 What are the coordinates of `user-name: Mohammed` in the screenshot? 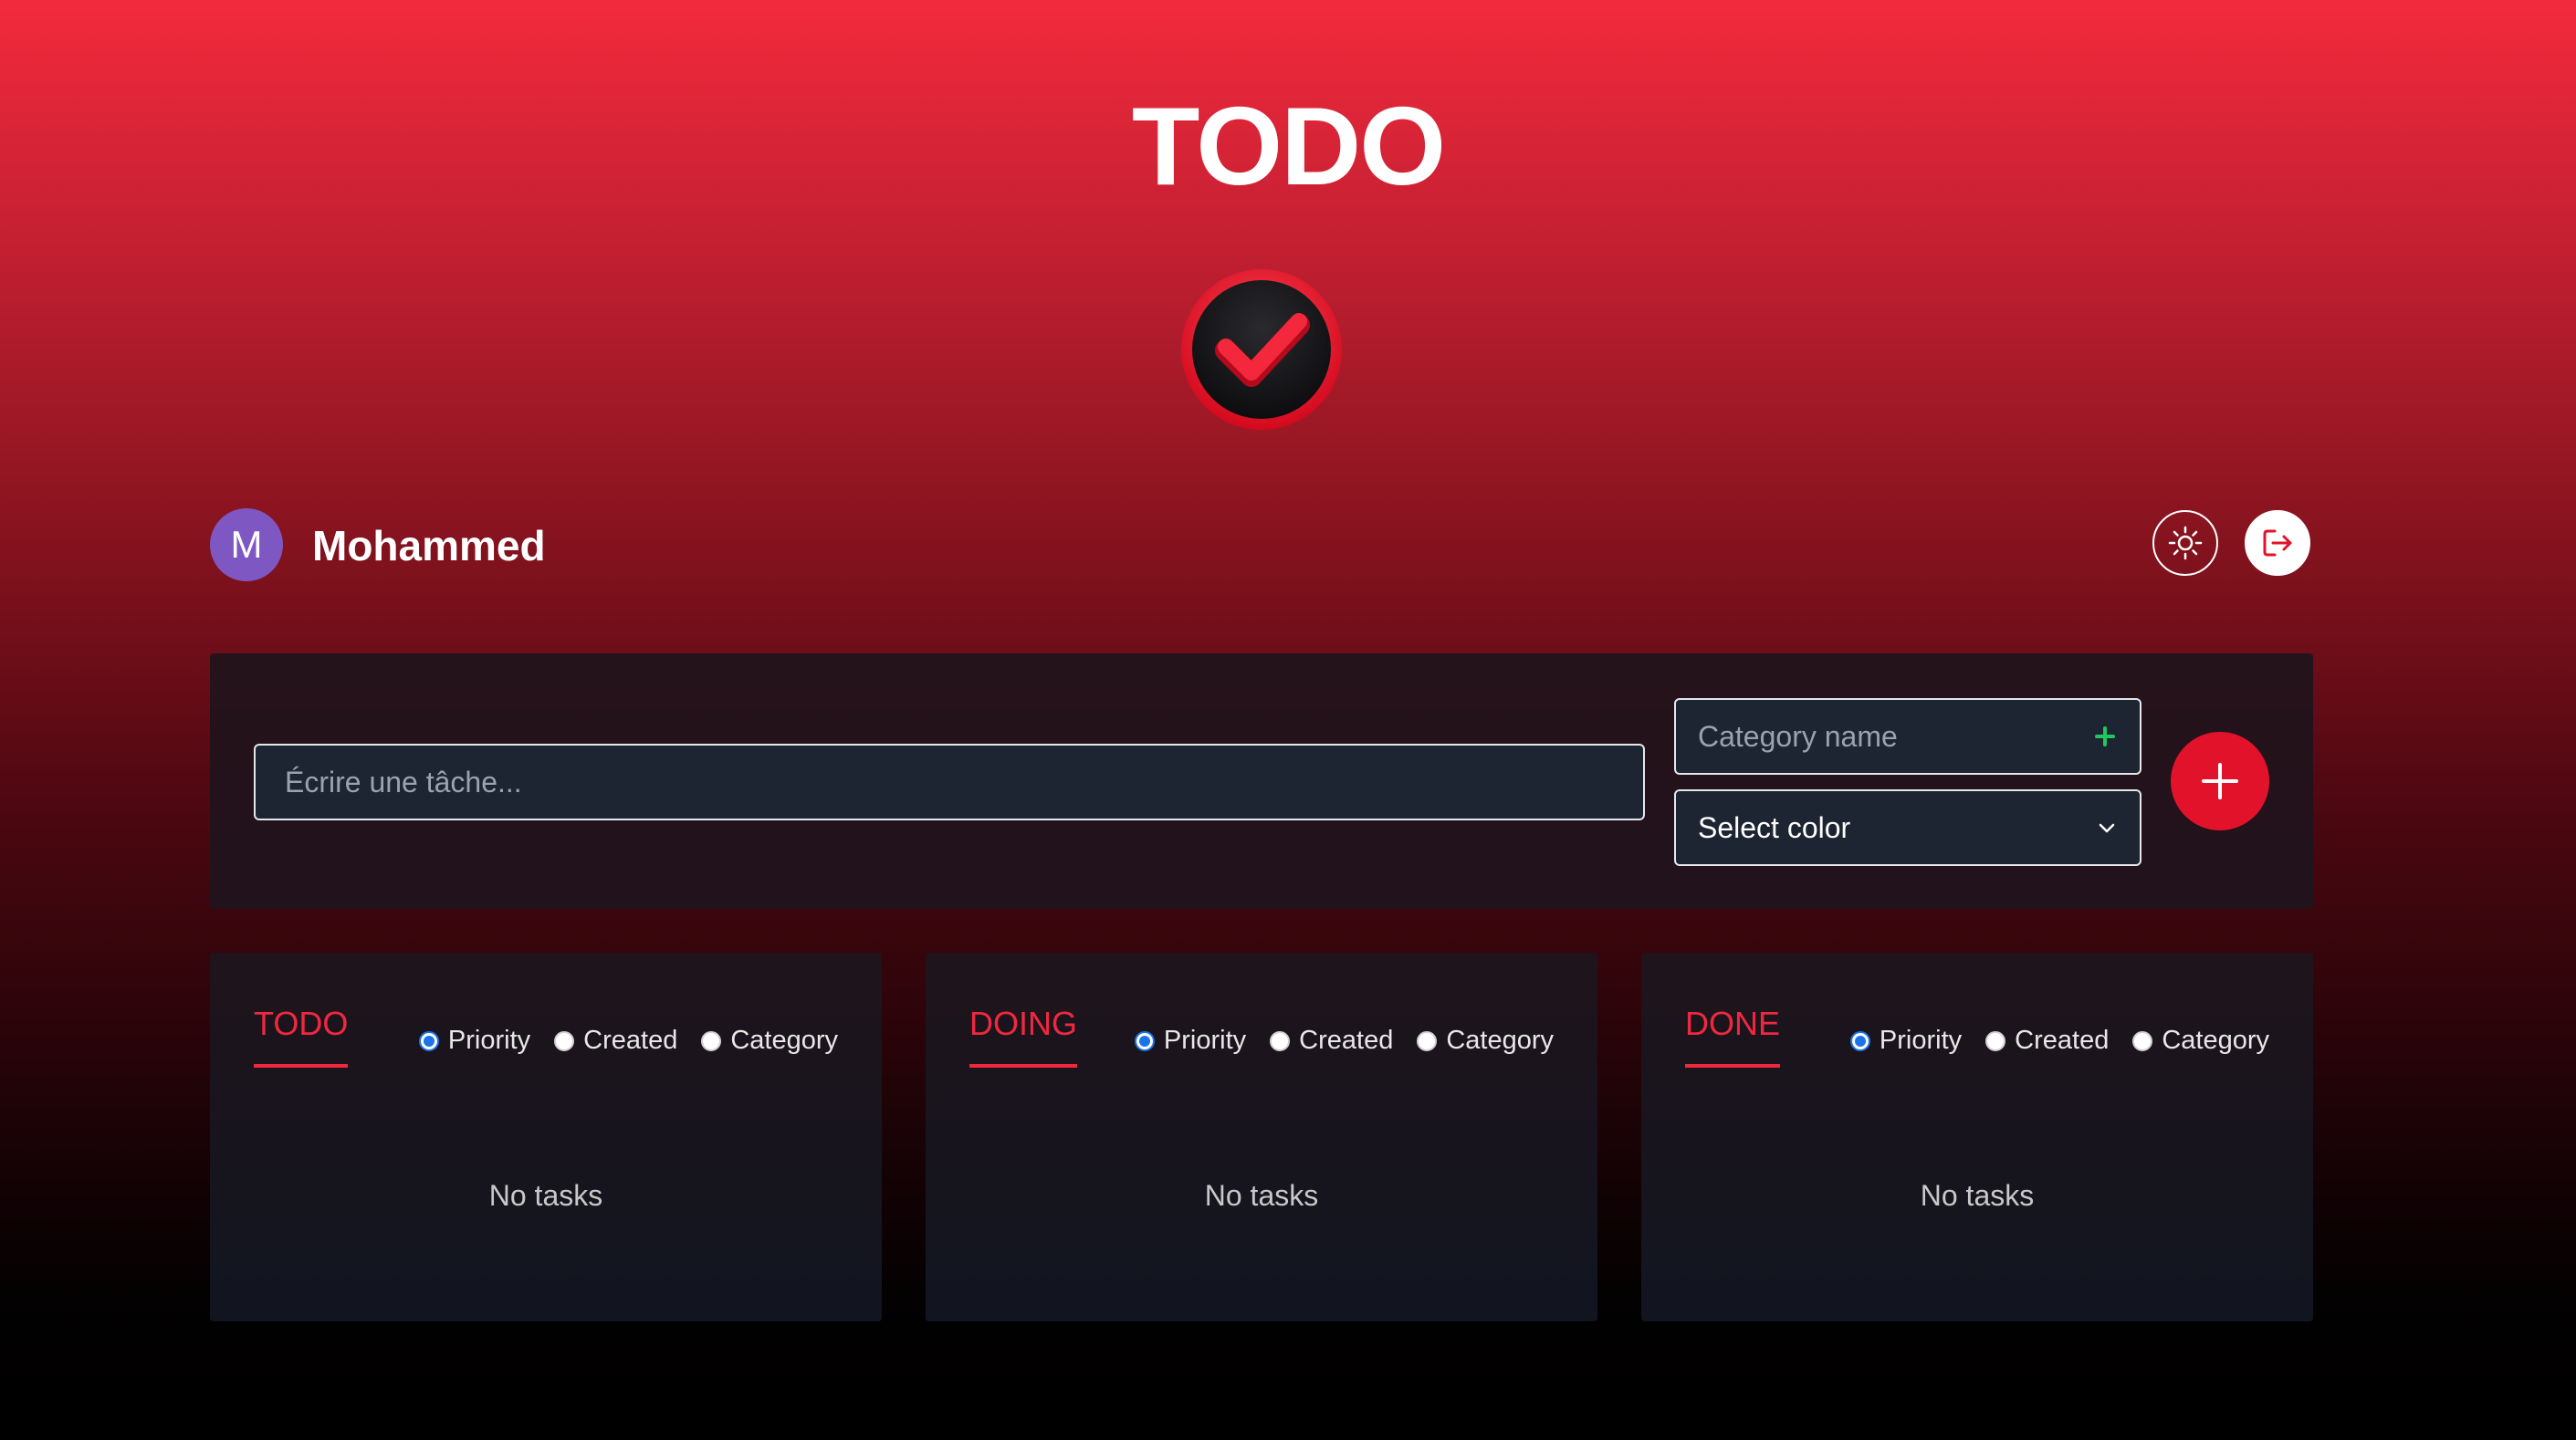 It's located at (429, 546).